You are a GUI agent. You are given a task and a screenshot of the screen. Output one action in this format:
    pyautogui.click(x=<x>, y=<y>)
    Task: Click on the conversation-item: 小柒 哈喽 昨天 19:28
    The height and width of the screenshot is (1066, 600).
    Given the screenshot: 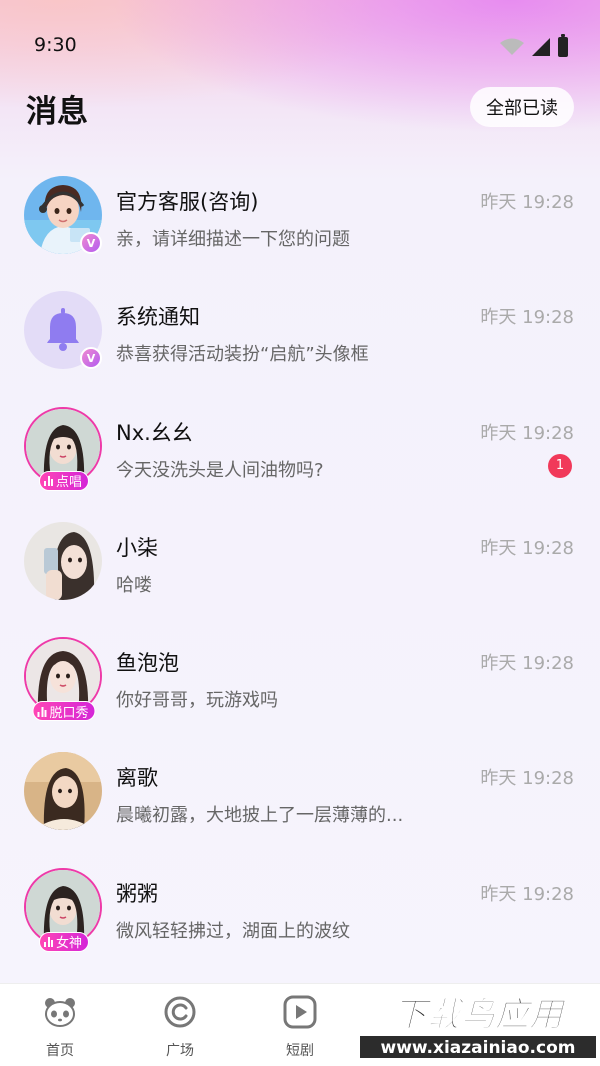 What is the action you would take?
    pyautogui.click(x=300, y=573)
    